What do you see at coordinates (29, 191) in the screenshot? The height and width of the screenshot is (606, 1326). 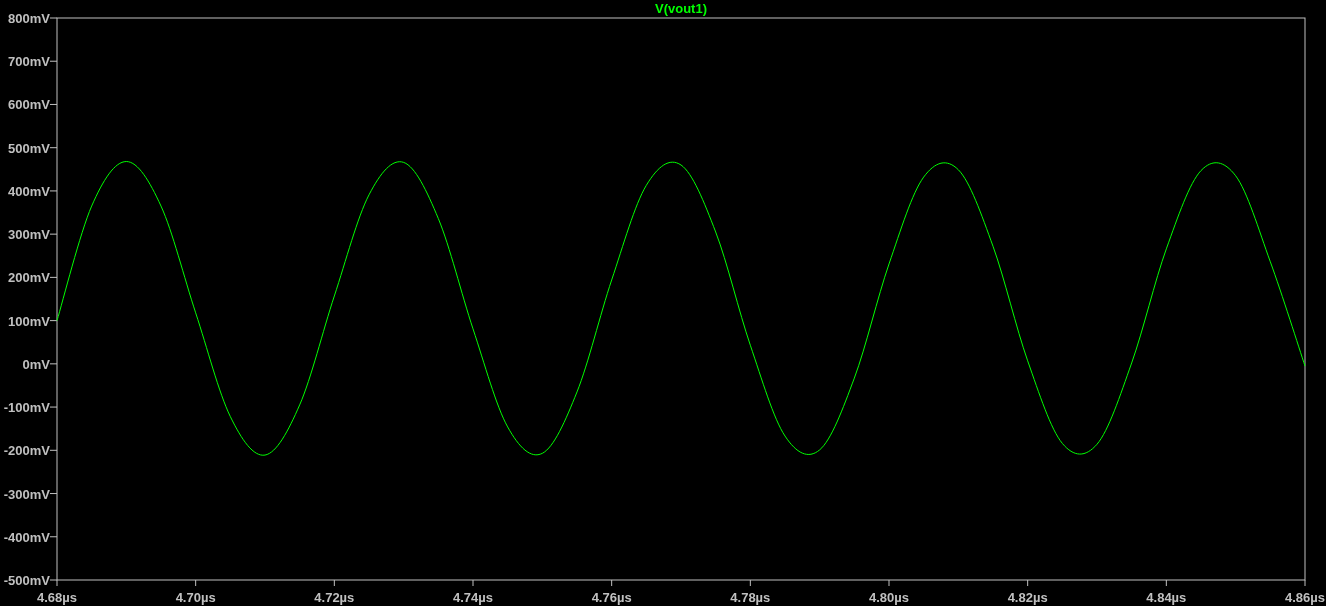 I see `y-tick-label: 400mV` at bounding box center [29, 191].